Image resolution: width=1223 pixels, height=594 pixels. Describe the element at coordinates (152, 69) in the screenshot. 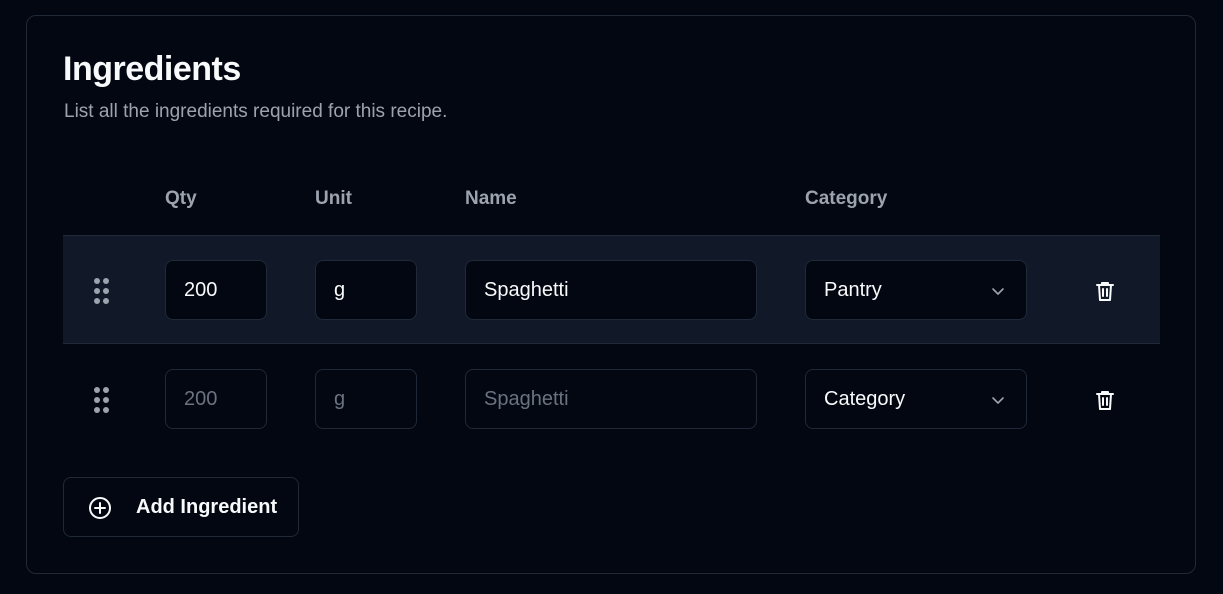

I see `section-title: Ingredients` at that location.